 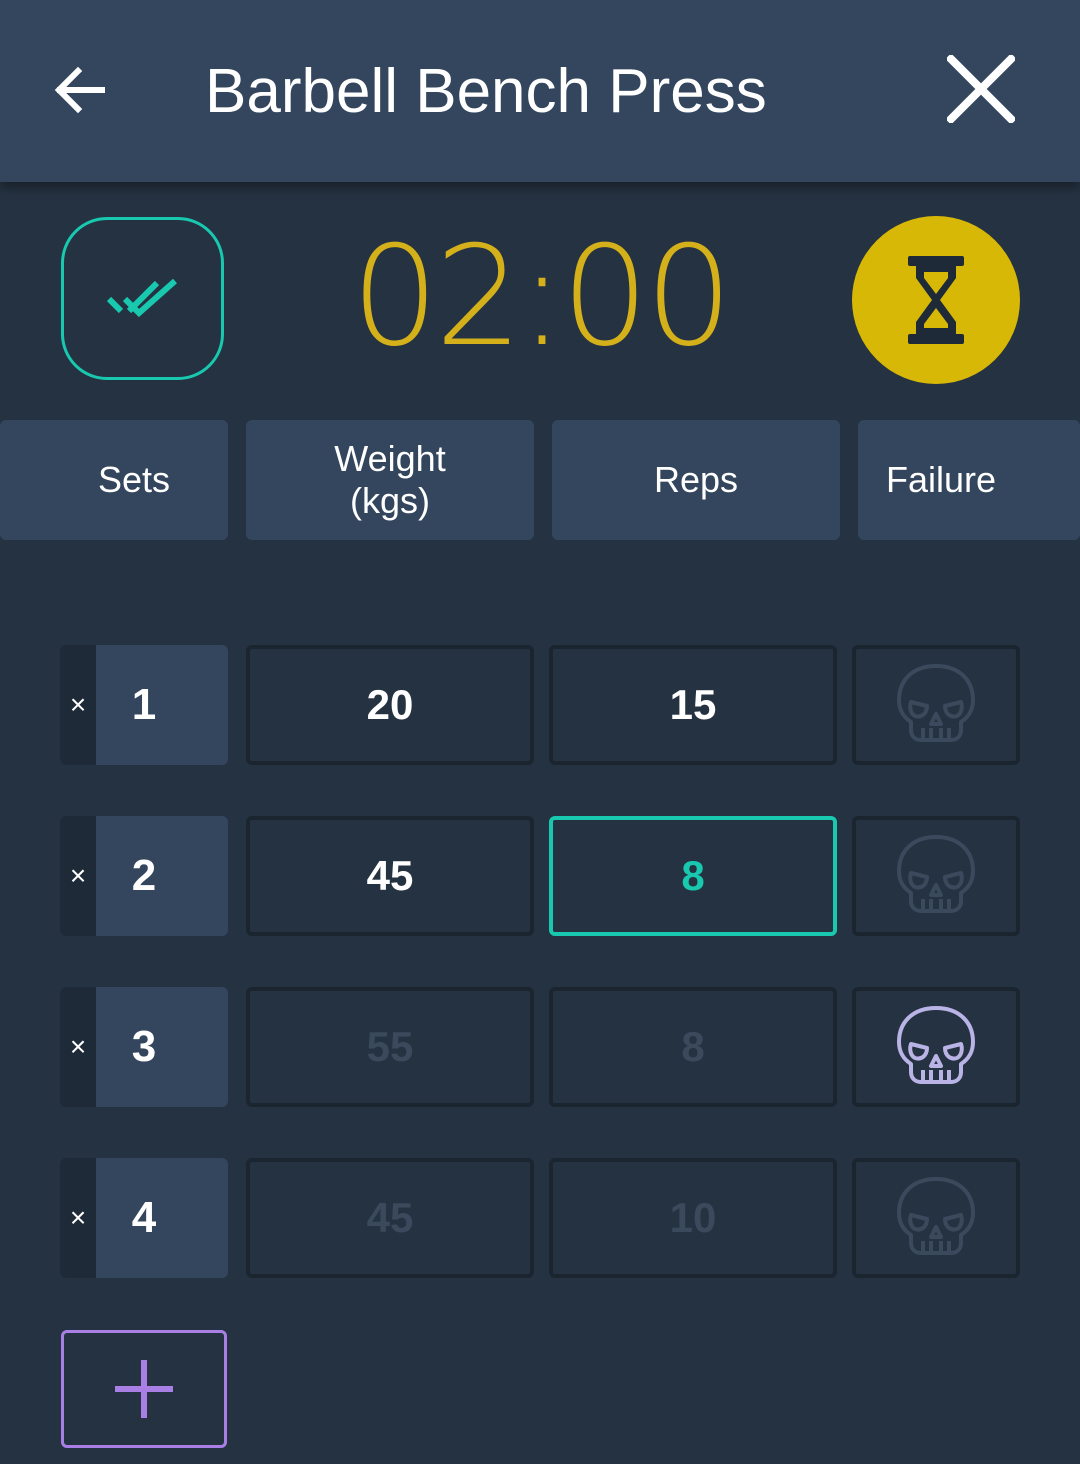 I want to click on set-number: 3, so click(x=144, y=1046).